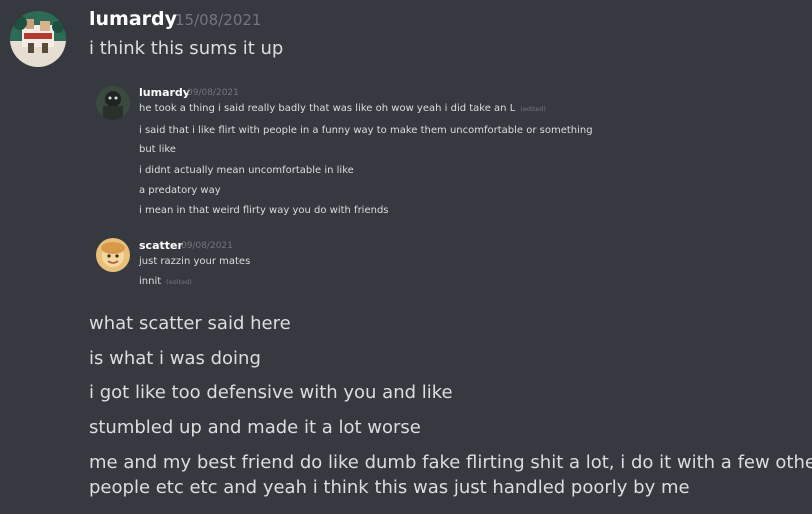 This screenshot has height=514, width=812. What do you see at coordinates (190, 323) in the screenshot?
I see `message-text-line: what scatter said here` at bounding box center [190, 323].